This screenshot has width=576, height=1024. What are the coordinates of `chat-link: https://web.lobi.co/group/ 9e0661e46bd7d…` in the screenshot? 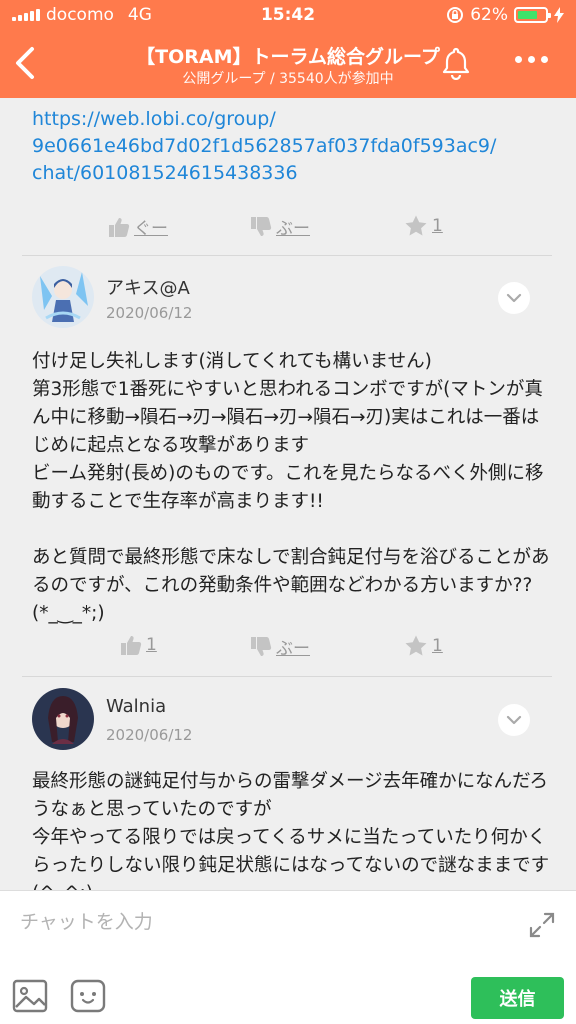 It's located at (292, 146).